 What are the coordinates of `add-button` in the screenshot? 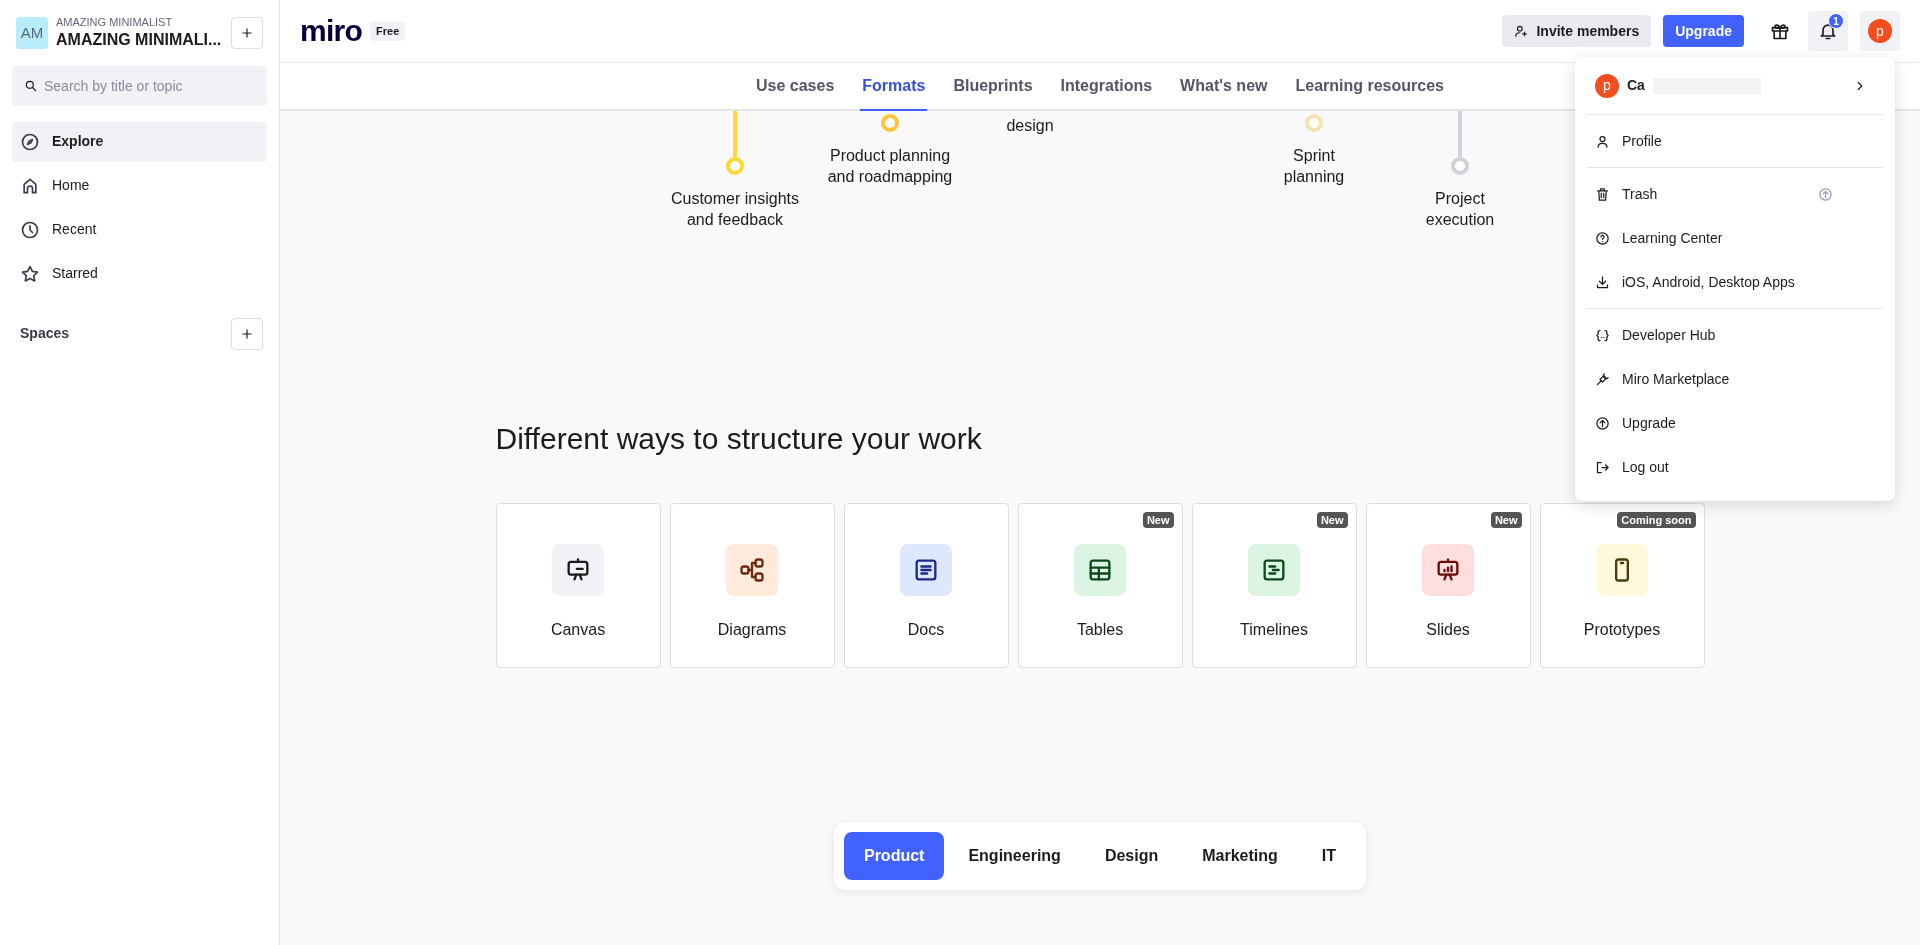 It's located at (247, 32).